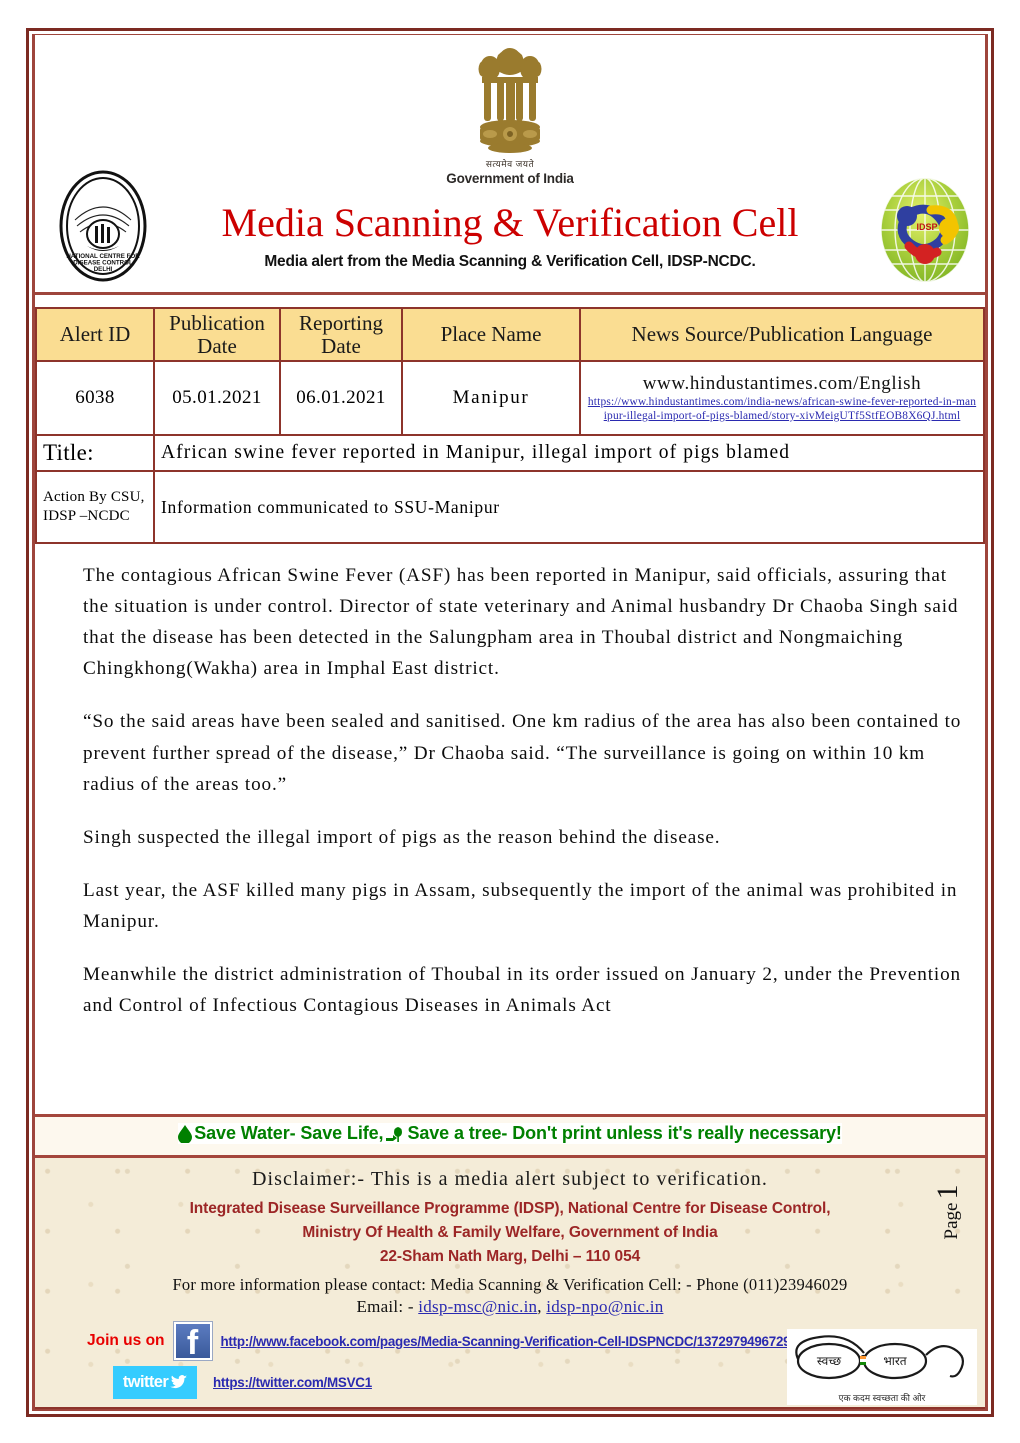 This screenshot has width=1020, height=1443. I want to click on page-number: 1, so click(947, 1192).